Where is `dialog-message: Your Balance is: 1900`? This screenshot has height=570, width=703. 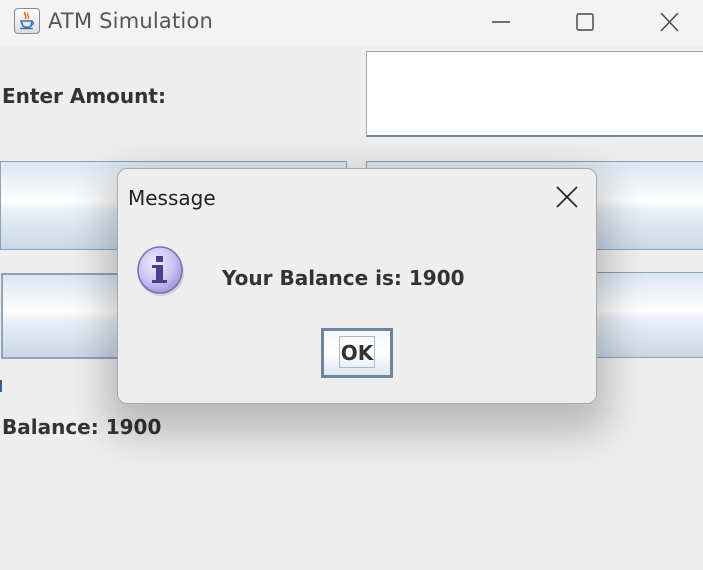 dialog-message: Your Balance is: 1900 is located at coordinates (343, 278).